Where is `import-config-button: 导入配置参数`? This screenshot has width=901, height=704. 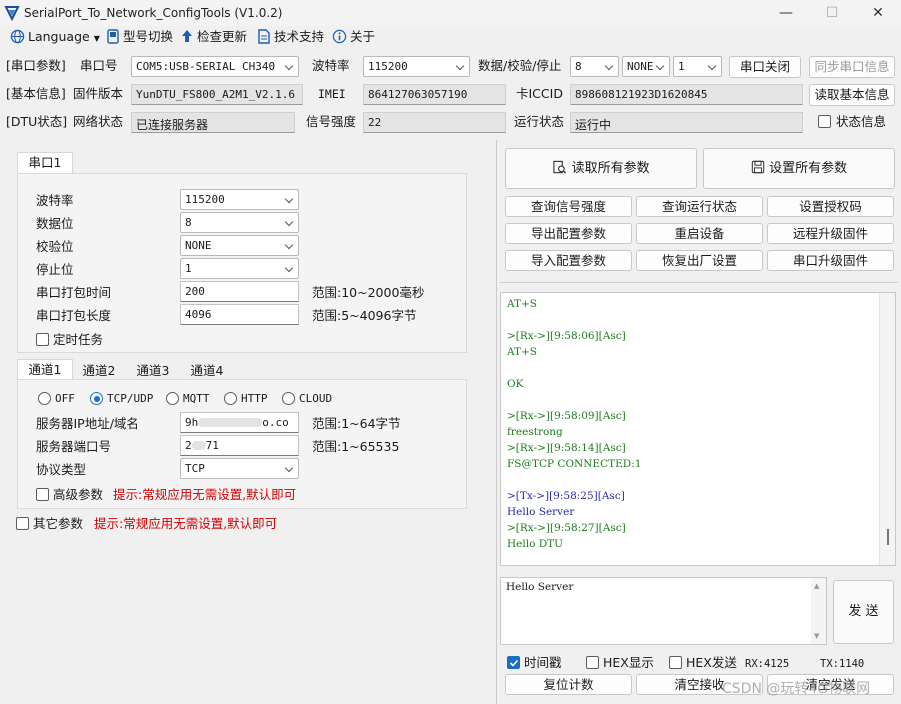
import-config-button: 导入配置参数 is located at coordinates (568, 260).